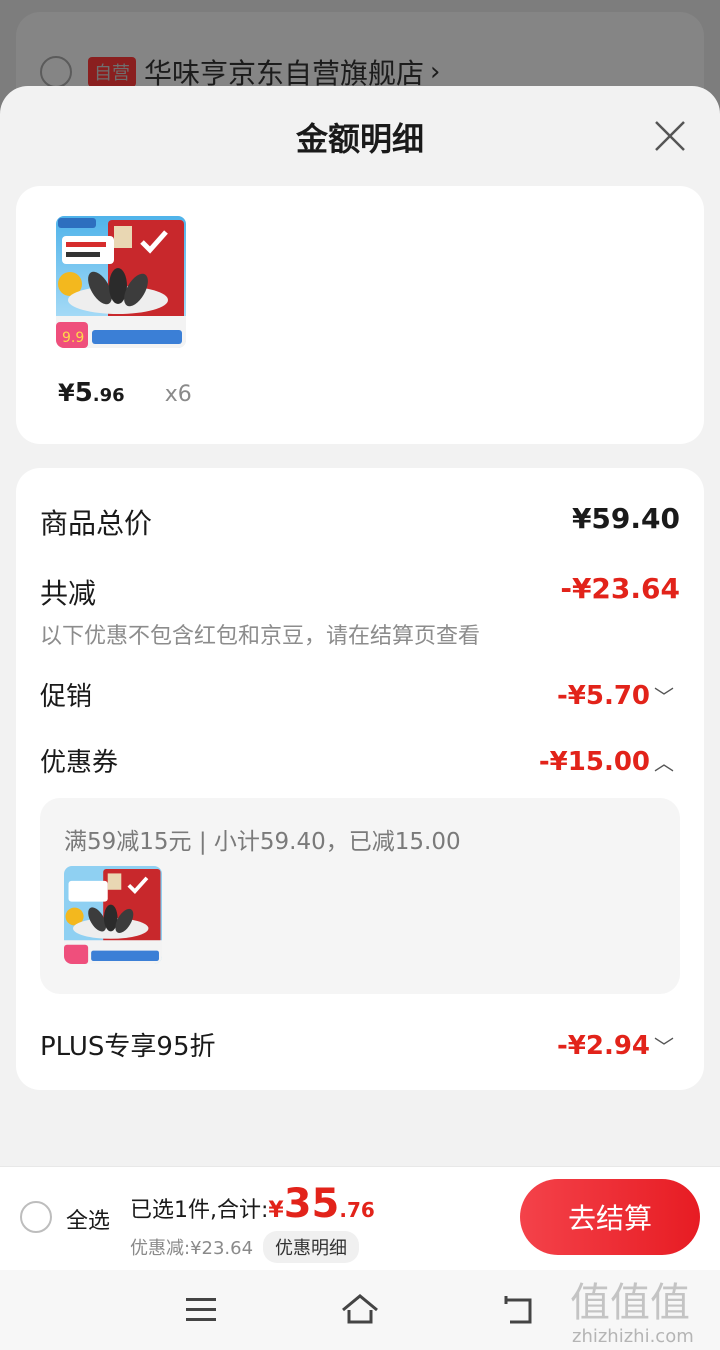  What do you see at coordinates (96, 523) in the screenshot?
I see `goods-total-label: 商品总价` at bounding box center [96, 523].